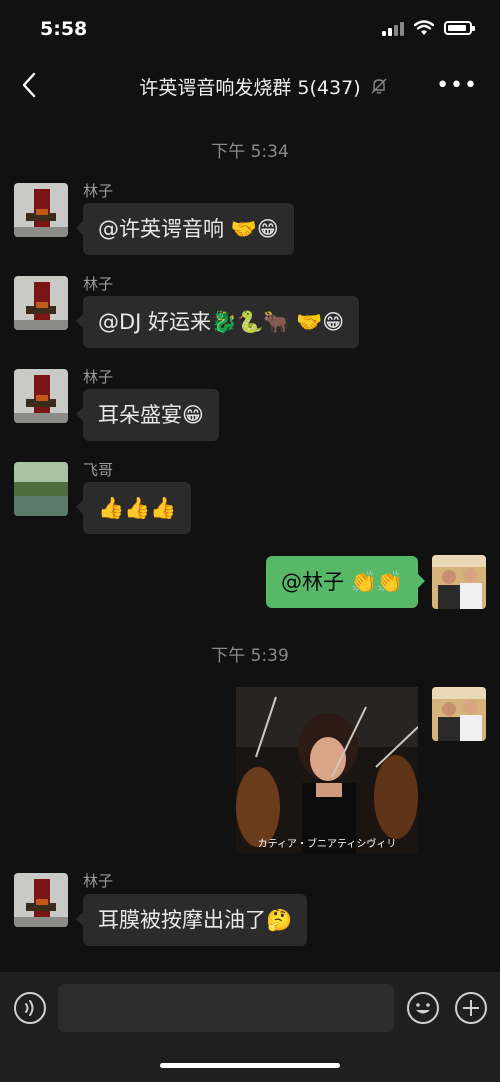 The image size is (500, 1082). I want to click on status-icons, so click(428, 28).